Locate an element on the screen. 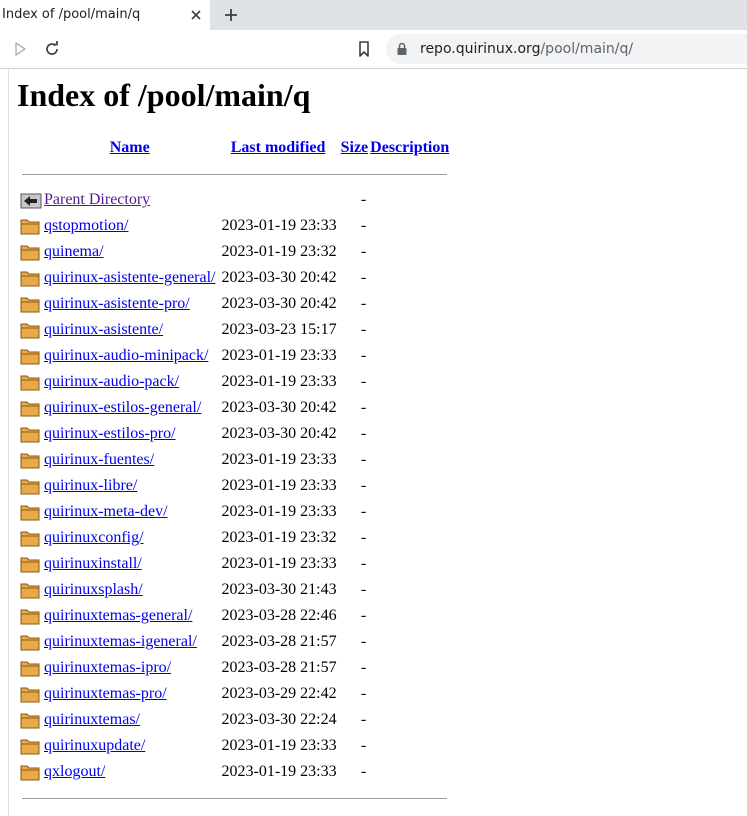 Image resolution: width=747 pixels, height=816 pixels. folder-link: quirinuxtemas-ipro/ is located at coordinates (107, 667).